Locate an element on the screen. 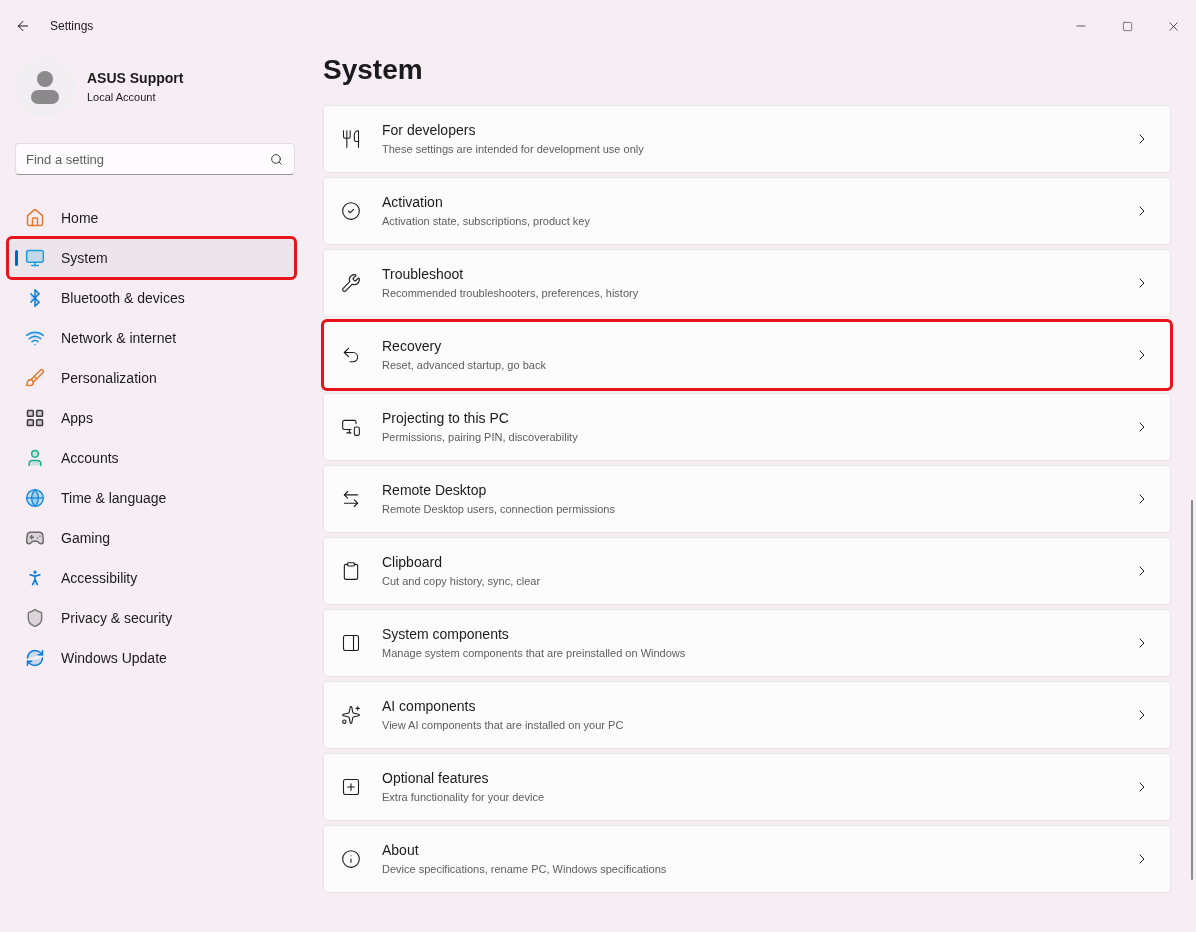 The height and width of the screenshot is (932, 1196). home-icon is located at coordinates (35, 218).